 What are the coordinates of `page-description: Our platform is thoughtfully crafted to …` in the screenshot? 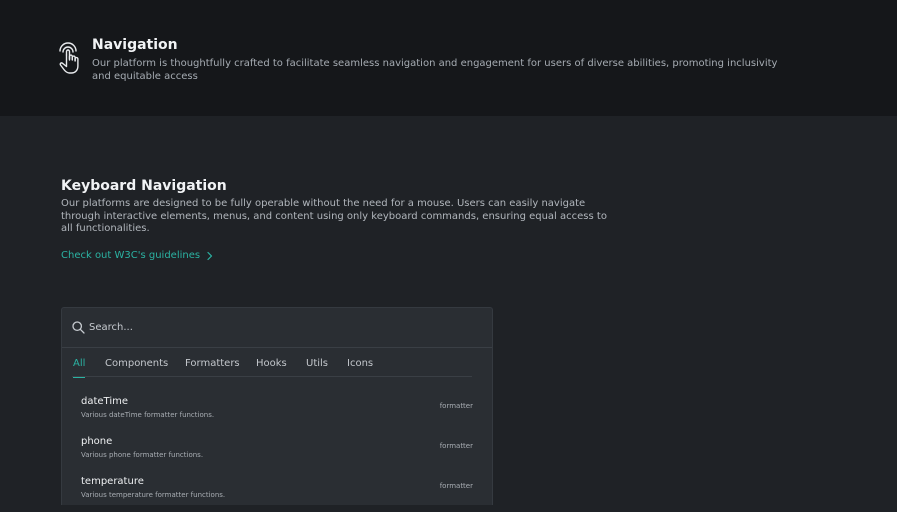 It's located at (435, 70).